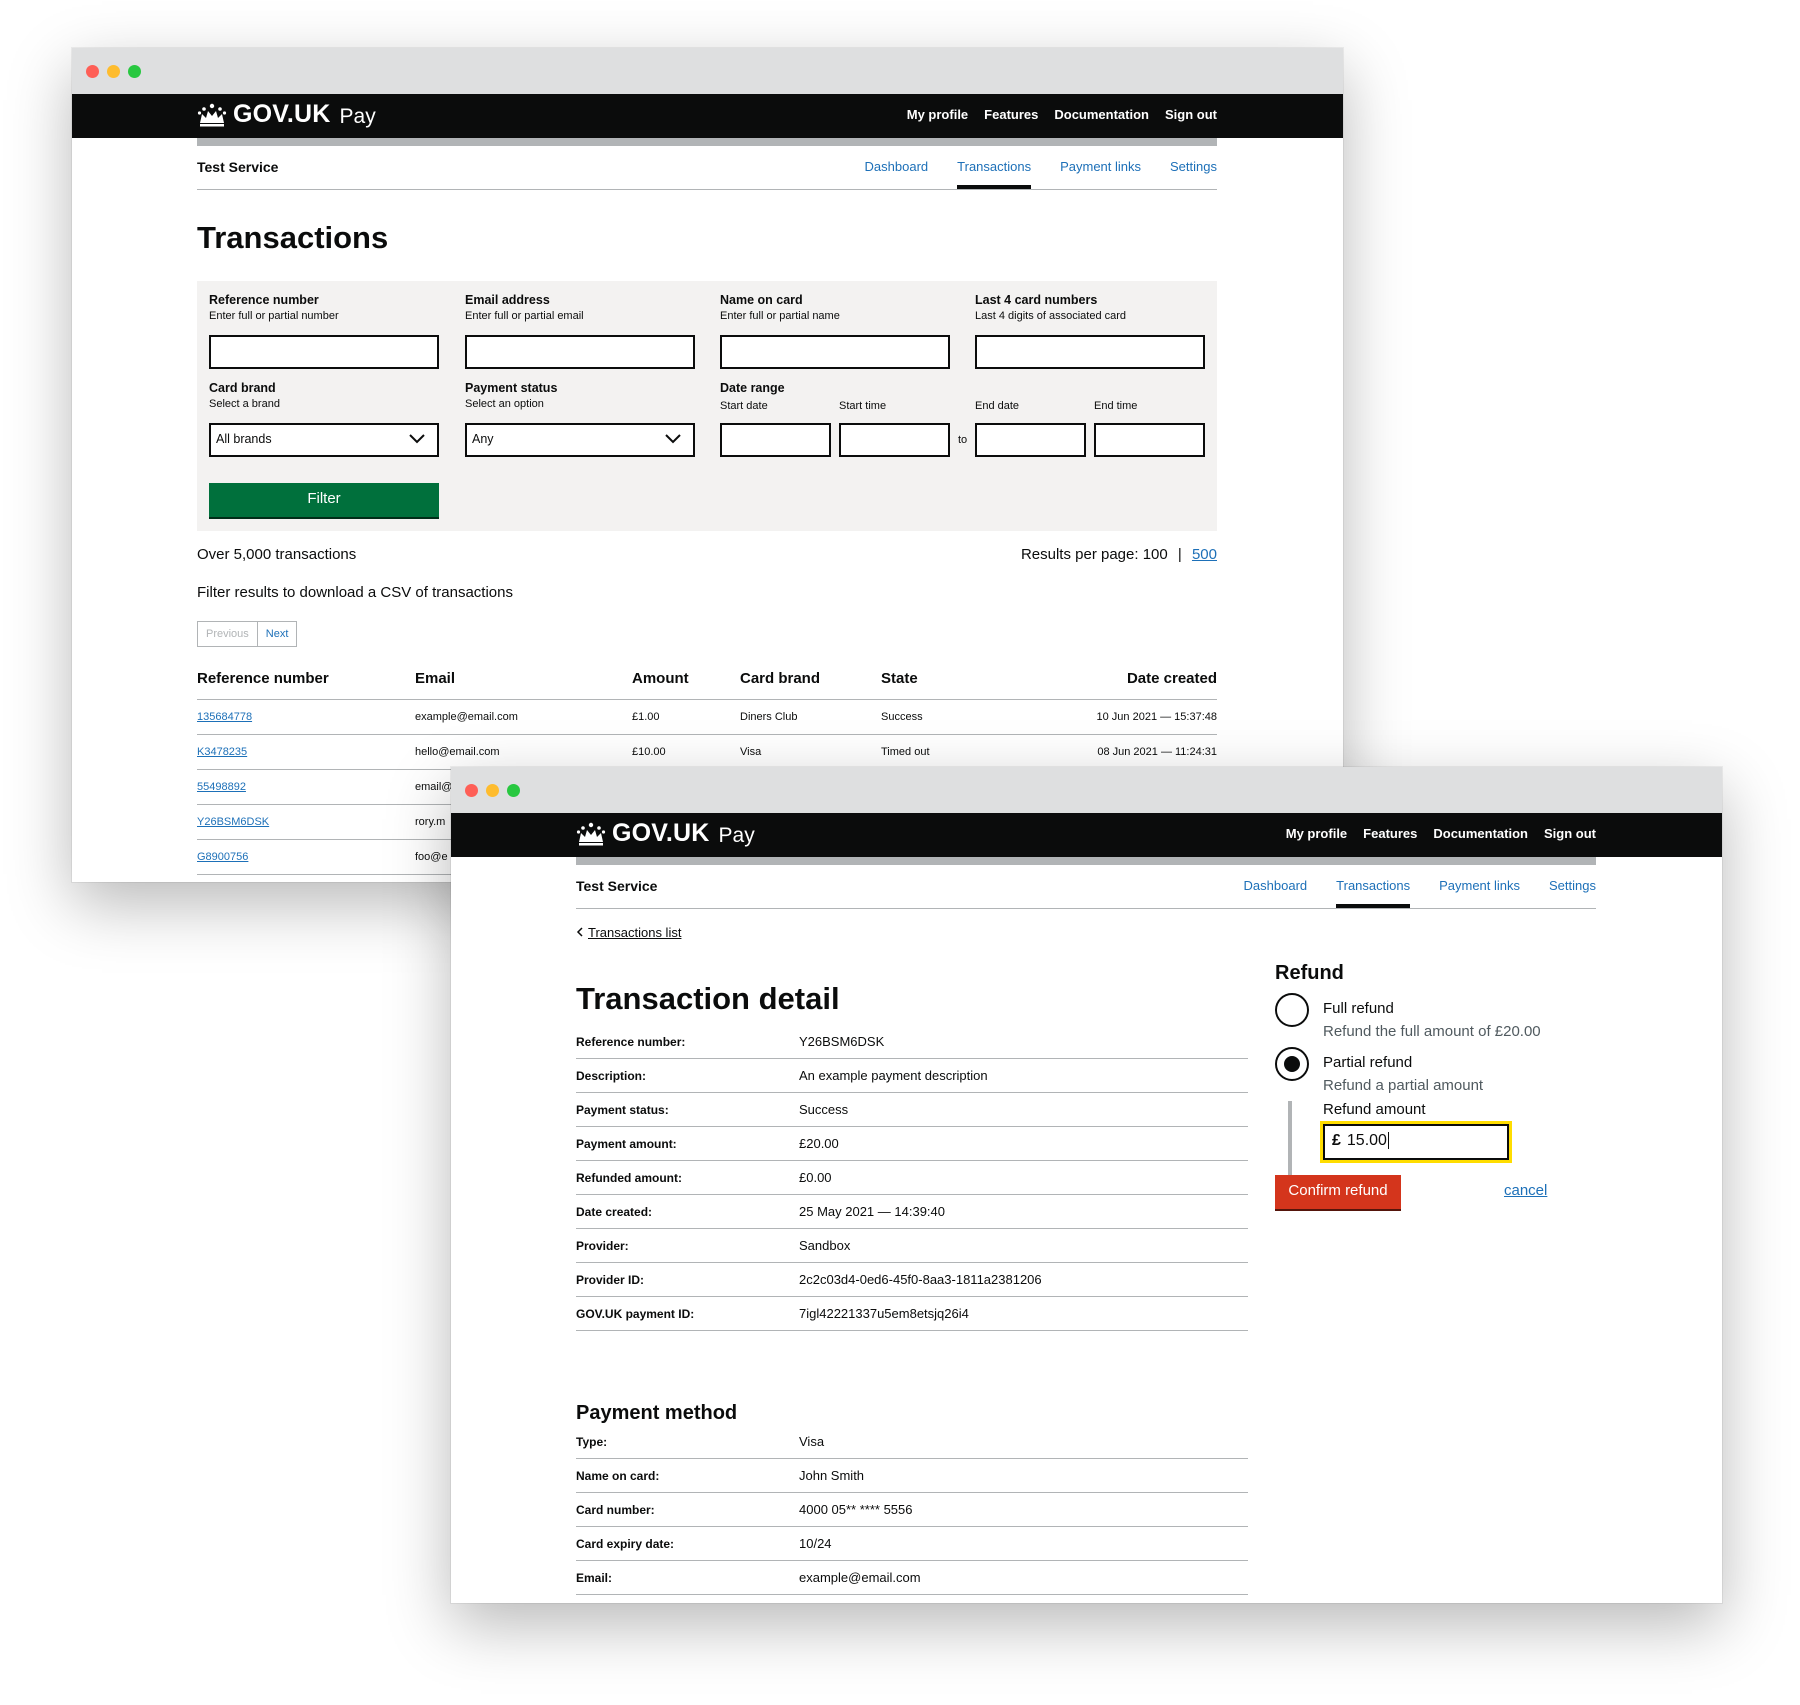 The width and height of the screenshot is (1800, 1705). What do you see at coordinates (233, 822) in the screenshot?
I see `transaction-reference-link: Y26BSM6DSK` at bounding box center [233, 822].